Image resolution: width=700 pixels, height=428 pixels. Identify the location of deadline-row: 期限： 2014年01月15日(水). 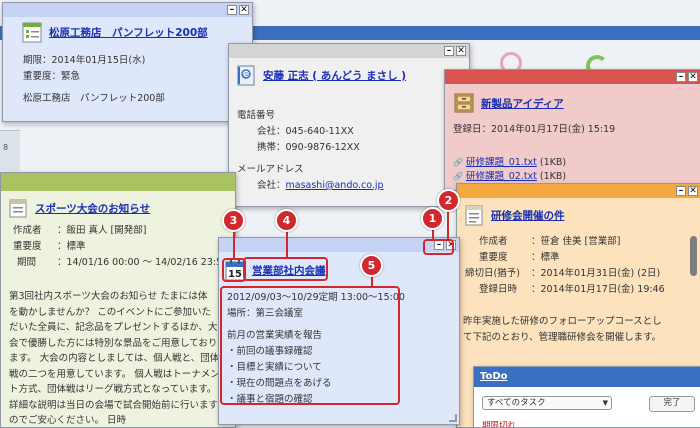
(94, 61).